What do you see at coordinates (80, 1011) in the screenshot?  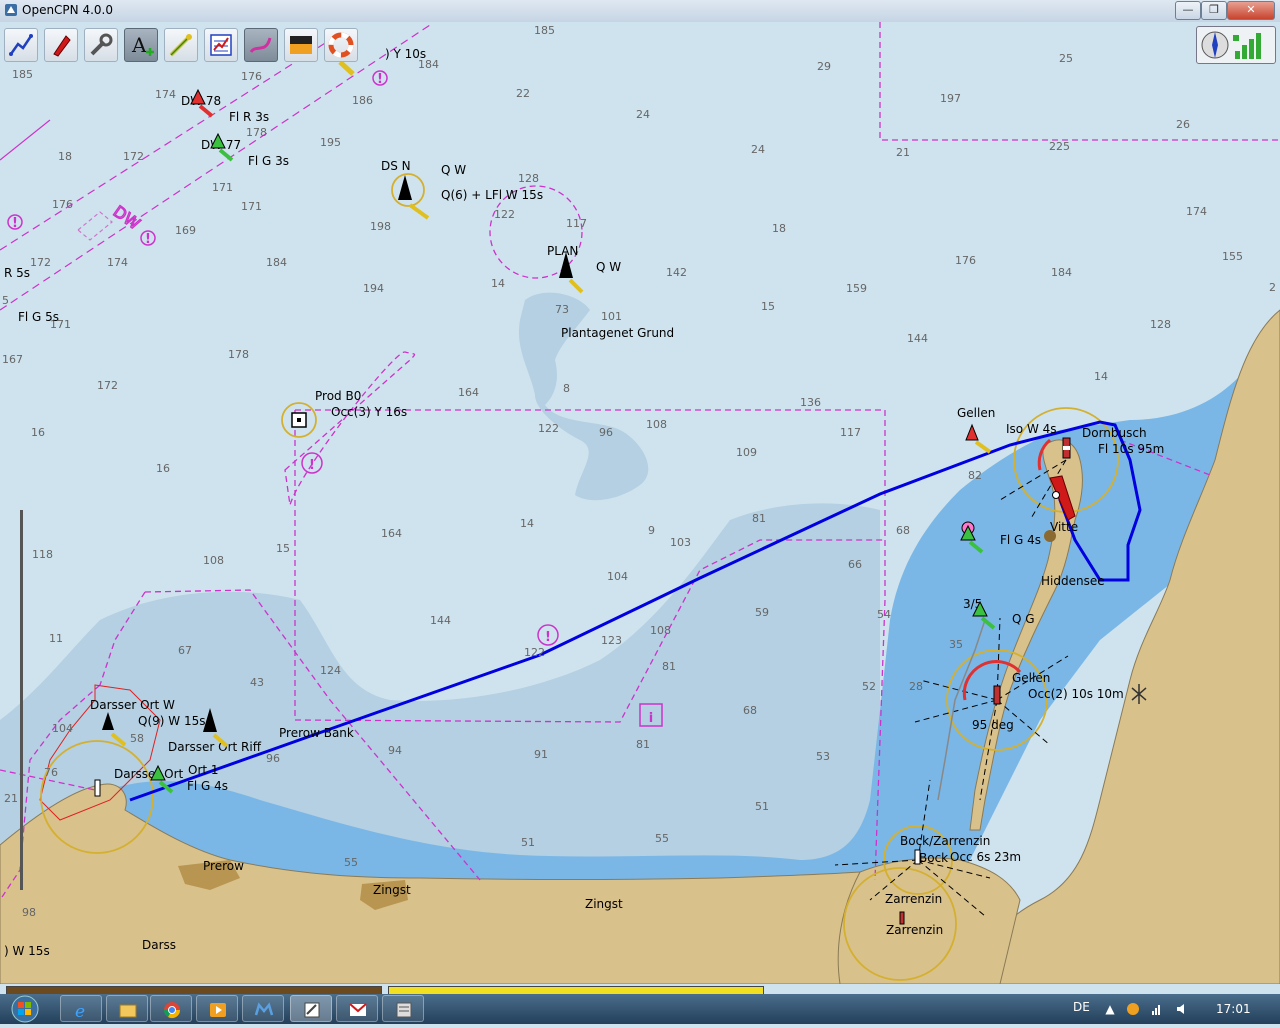 I see `internet-explorer-icon: e` at bounding box center [80, 1011].